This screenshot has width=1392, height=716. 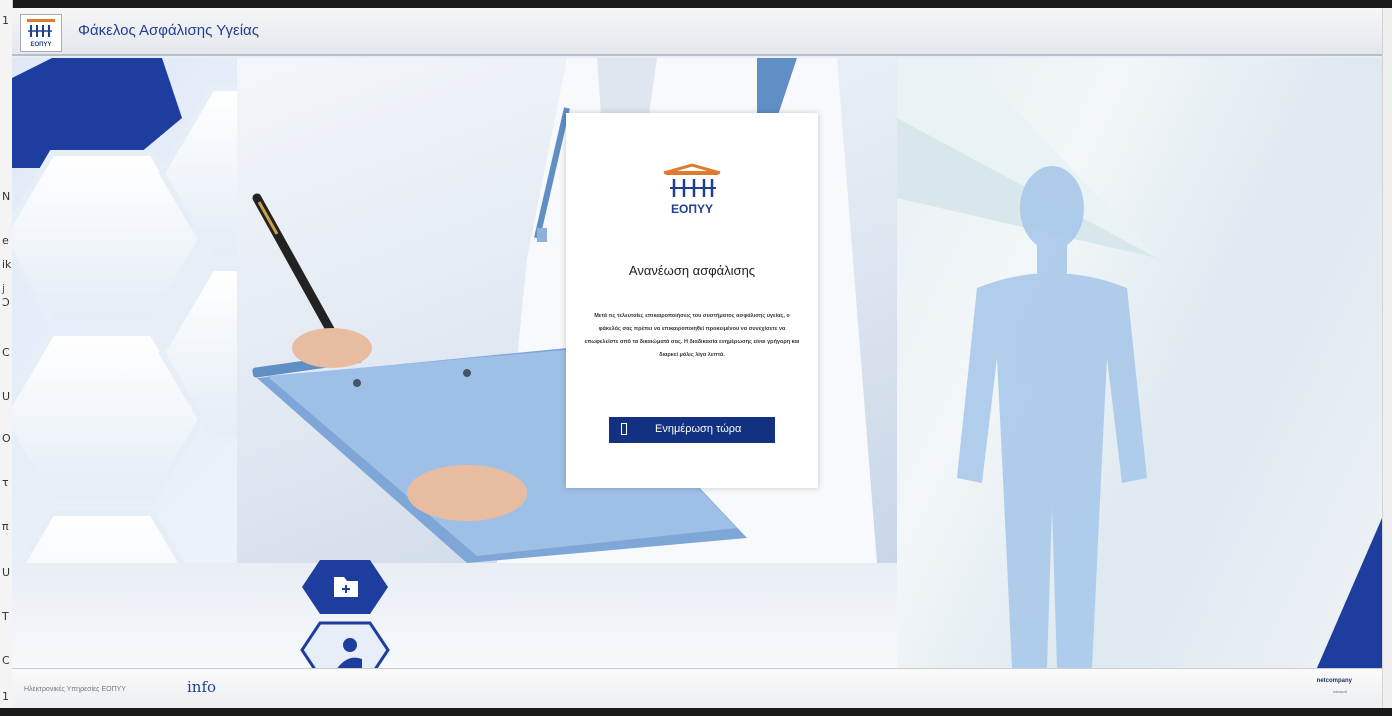 I want to click on footer-info-link: info, so click(x=201, y=687).